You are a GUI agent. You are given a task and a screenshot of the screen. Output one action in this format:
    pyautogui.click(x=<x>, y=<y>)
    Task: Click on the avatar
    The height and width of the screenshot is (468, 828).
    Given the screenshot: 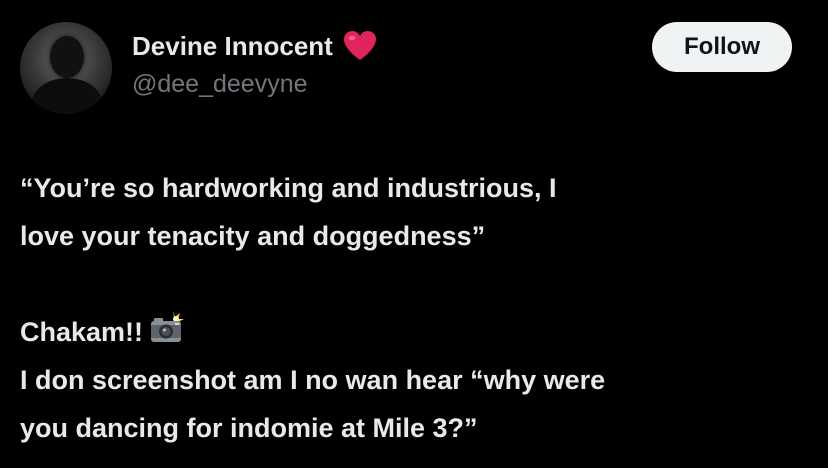 What is the action you would take?
    pyautogui.click(x=66, y=68)
    